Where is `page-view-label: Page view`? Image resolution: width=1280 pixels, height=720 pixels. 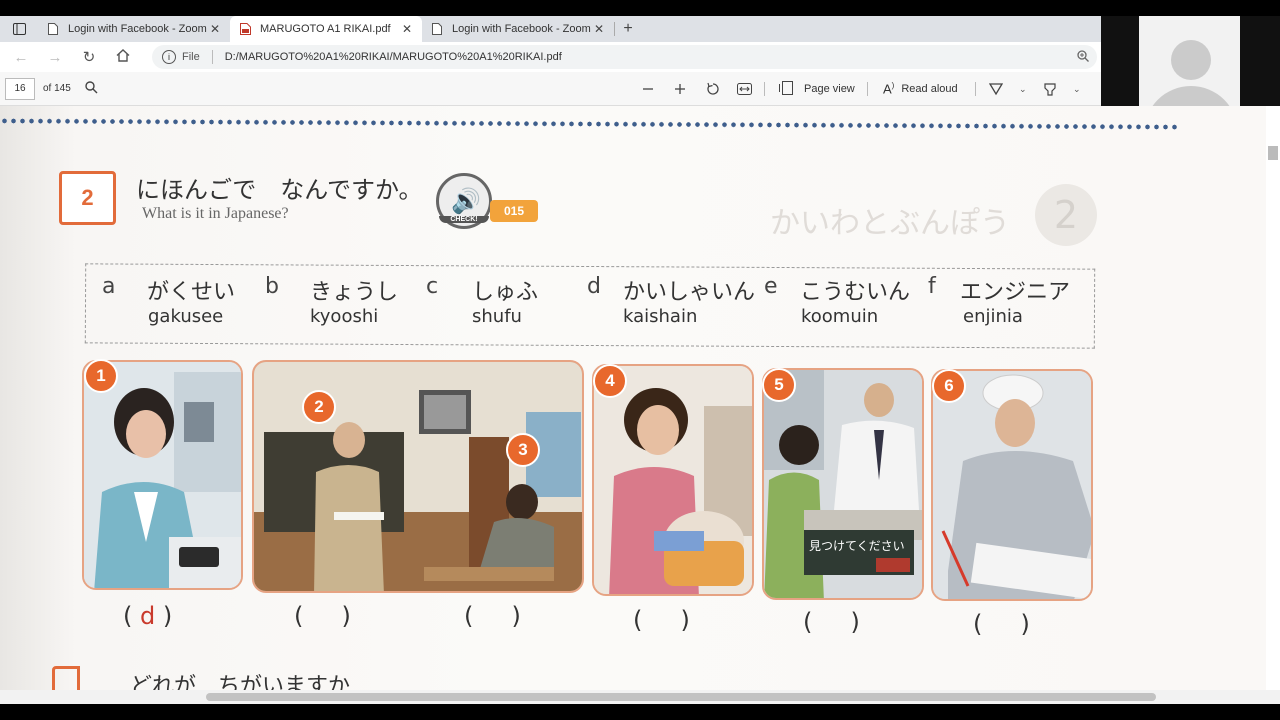
page-view-label: Page view is located at coordinates (829, 89).